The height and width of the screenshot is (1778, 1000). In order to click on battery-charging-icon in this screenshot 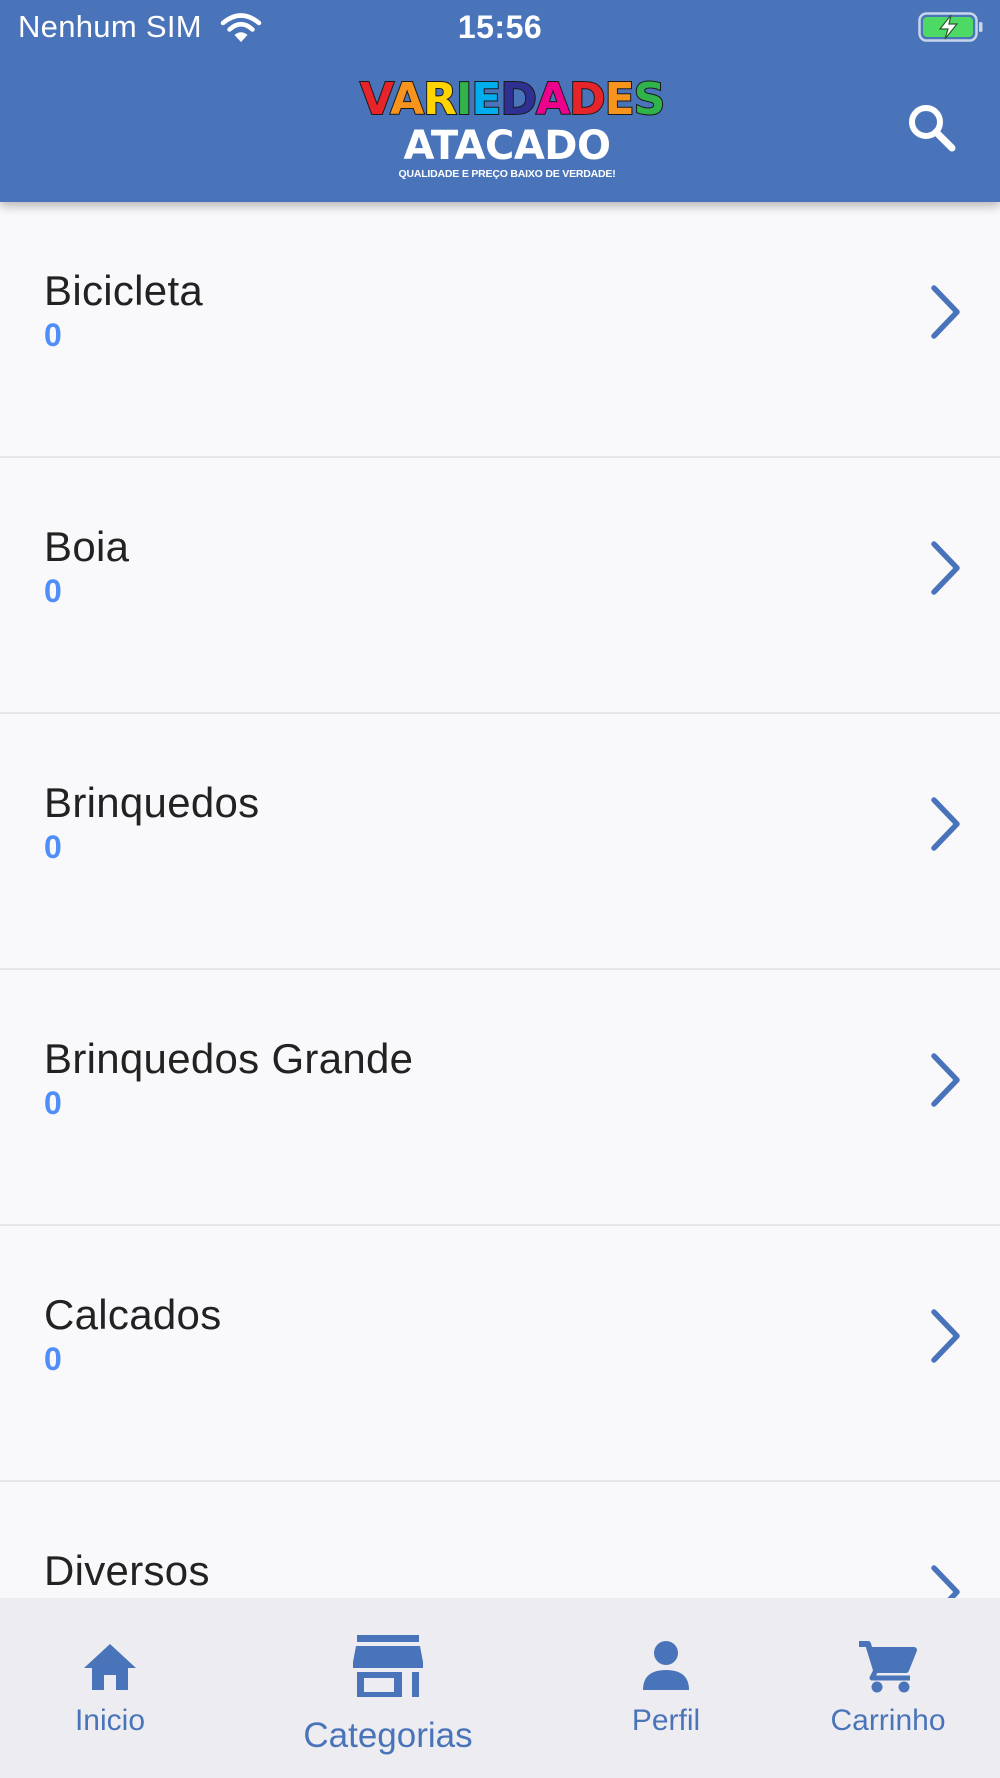, I will do `click(950, 27)`.